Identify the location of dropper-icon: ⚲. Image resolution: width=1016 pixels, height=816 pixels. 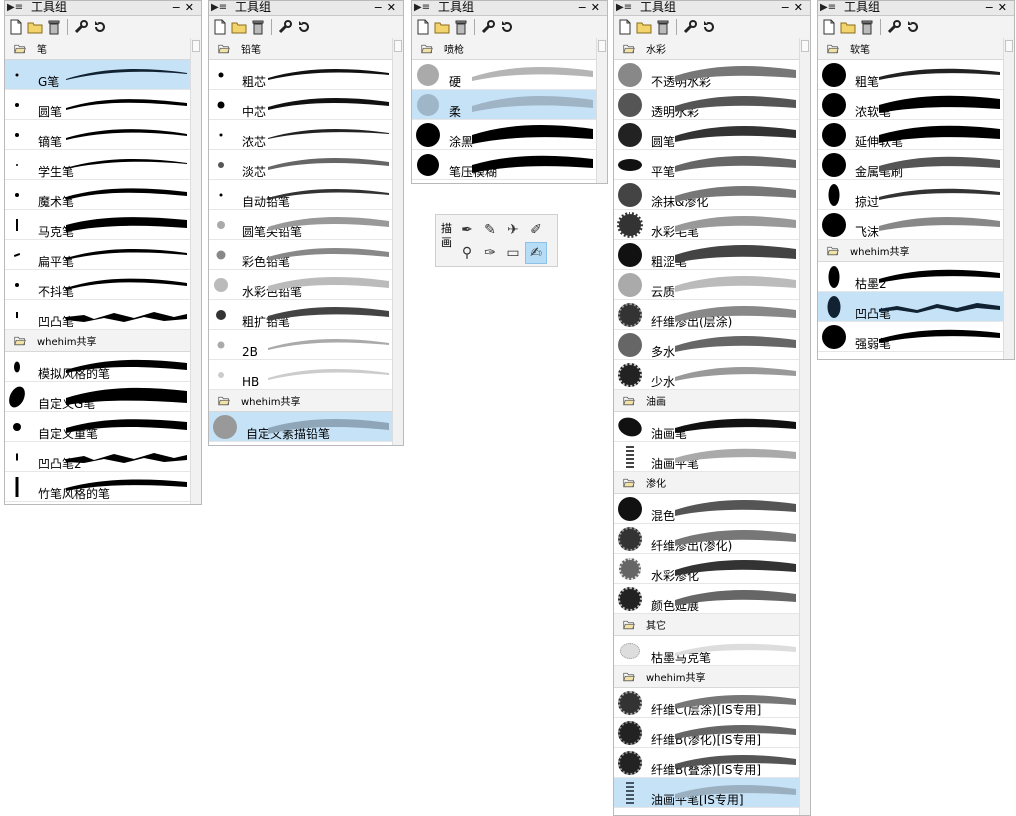
(467, 253).